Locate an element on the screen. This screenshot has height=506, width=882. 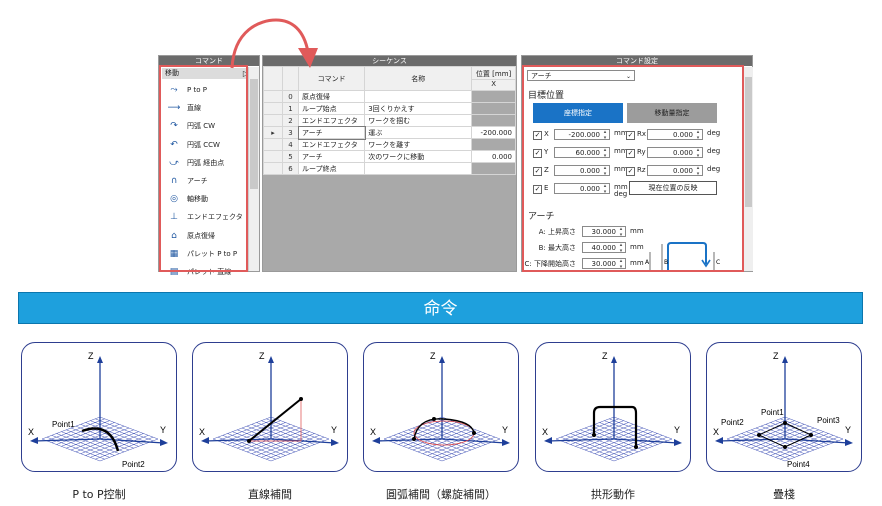
axis-label: X is located at coordinates (546, 134).